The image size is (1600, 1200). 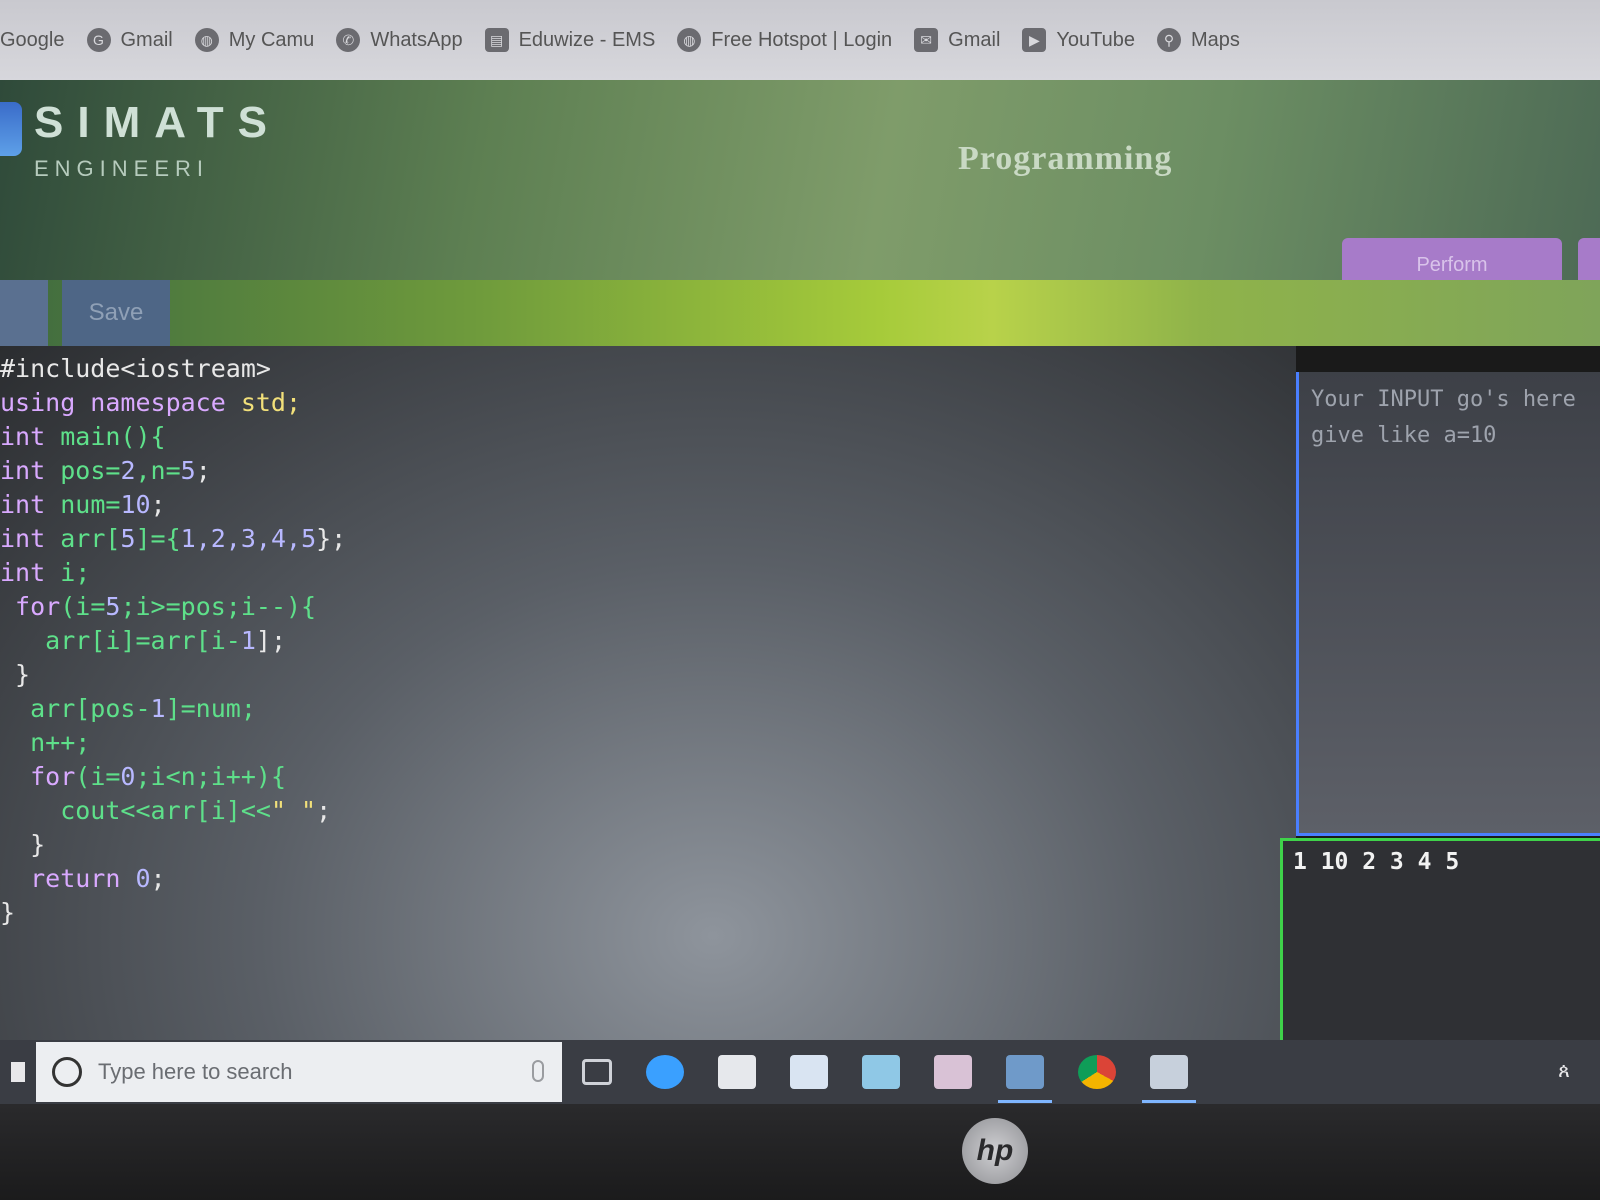 What do you see at coordinates (648, 743) in the screenshot?
I see `code-line: n++;` at bounding box center [648, 743].